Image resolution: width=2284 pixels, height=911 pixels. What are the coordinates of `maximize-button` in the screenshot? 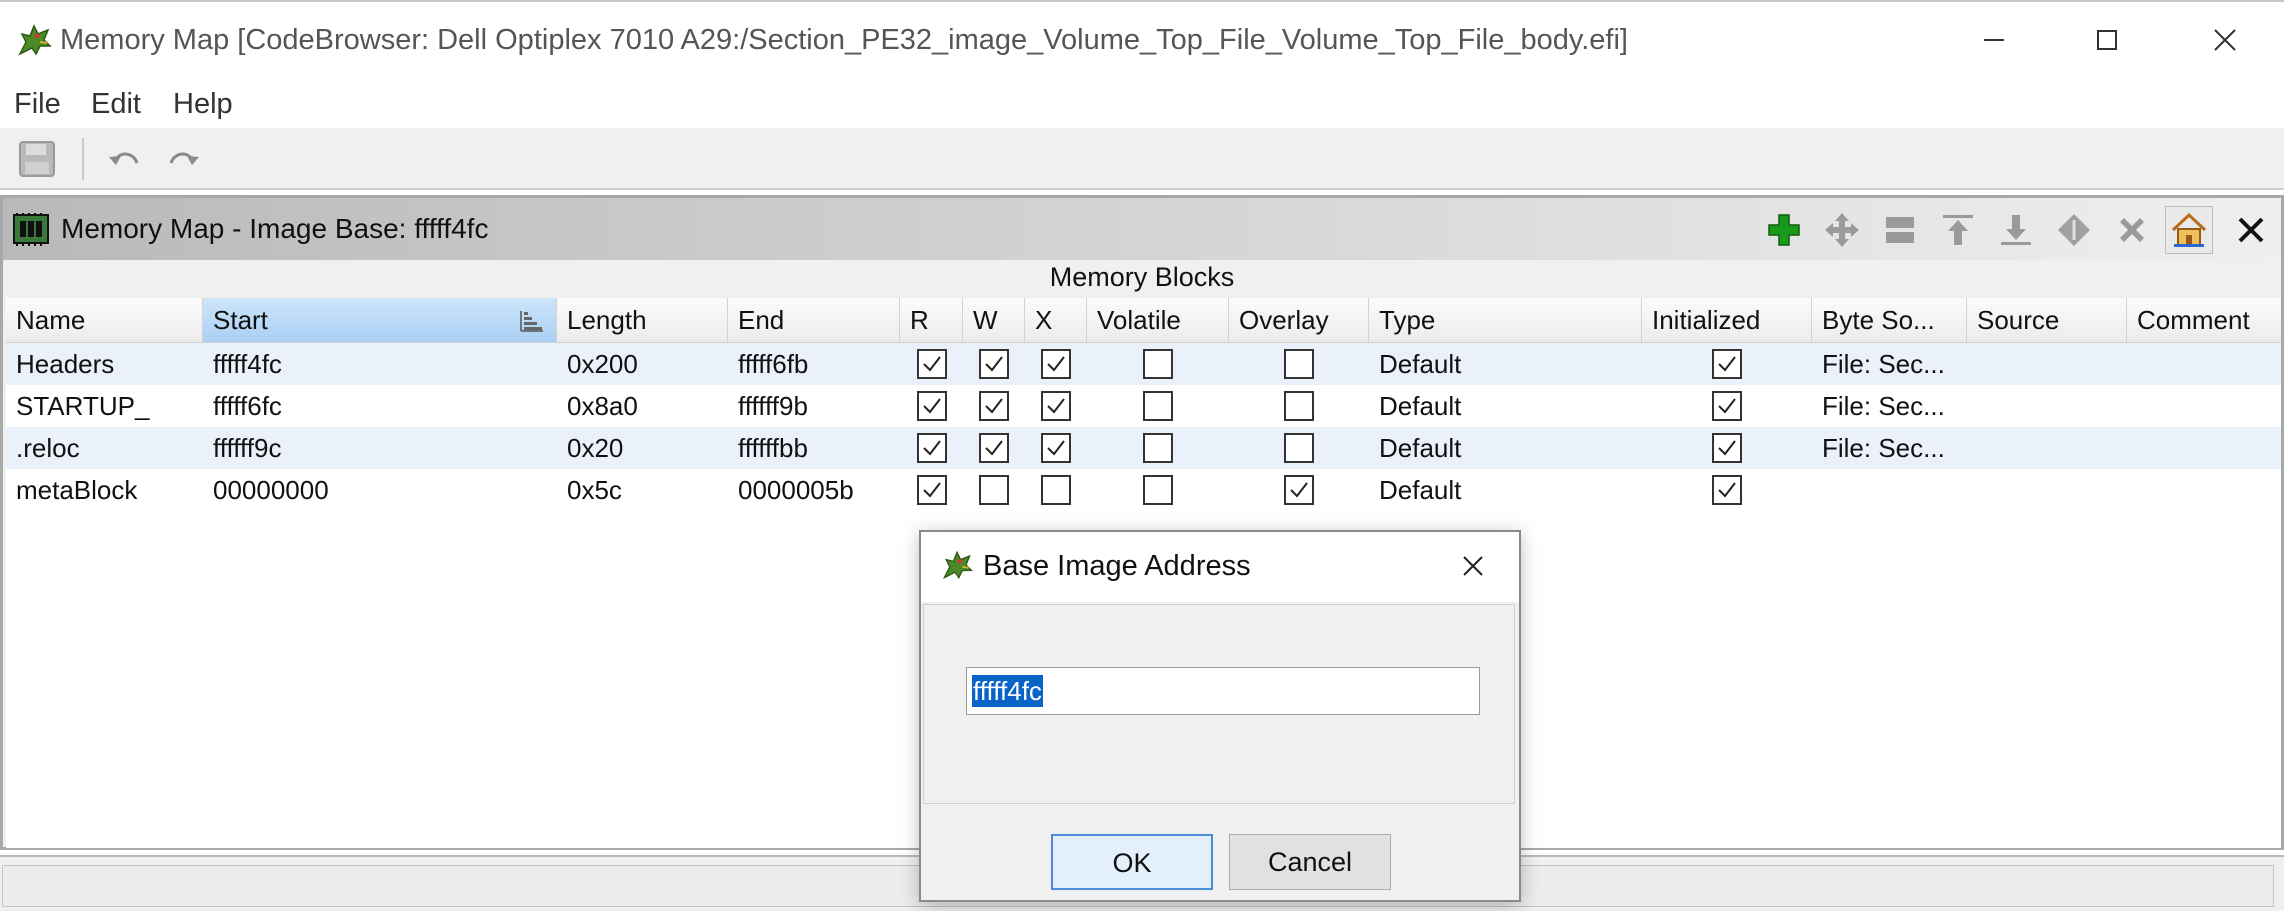 It's located at (2107, 40).